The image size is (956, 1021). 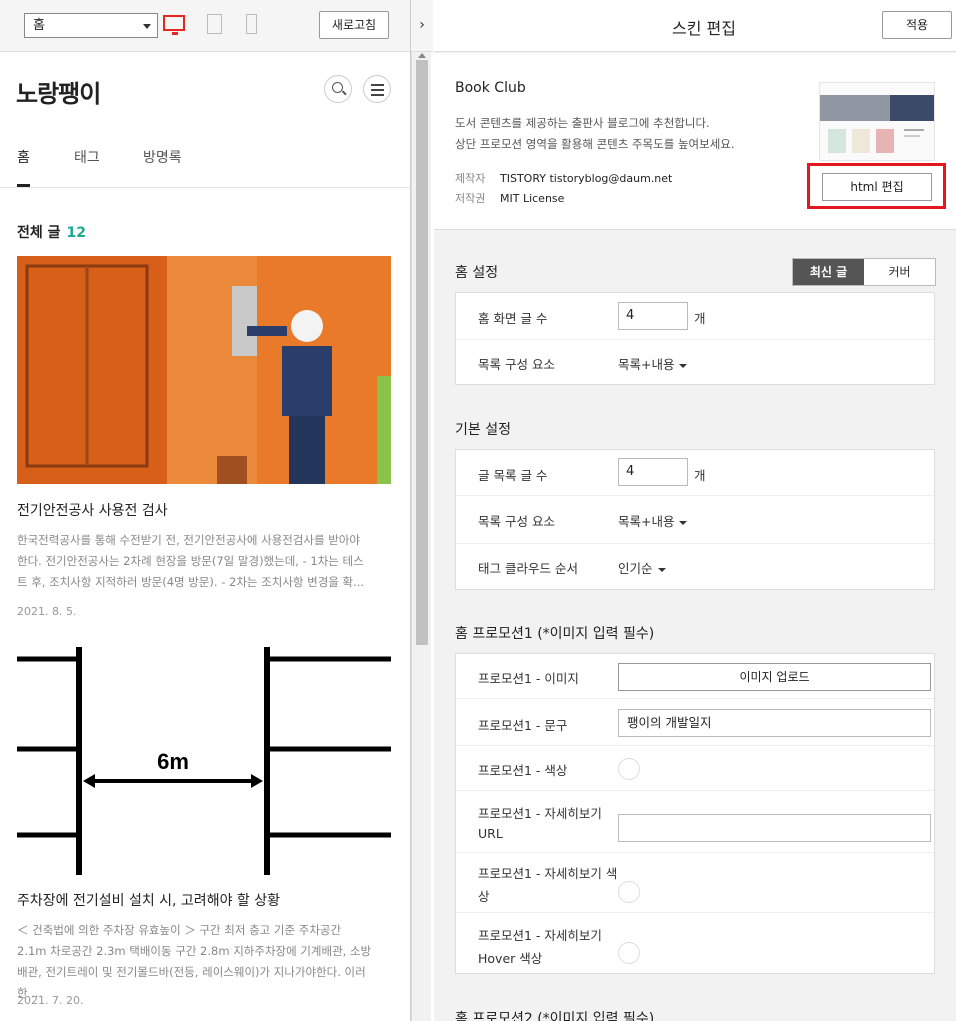 What do you see at coordinates (523, 725) in the screenshot?
I see `setting-label: 프로모션1 - 문구` at bounding box center [523, 725].